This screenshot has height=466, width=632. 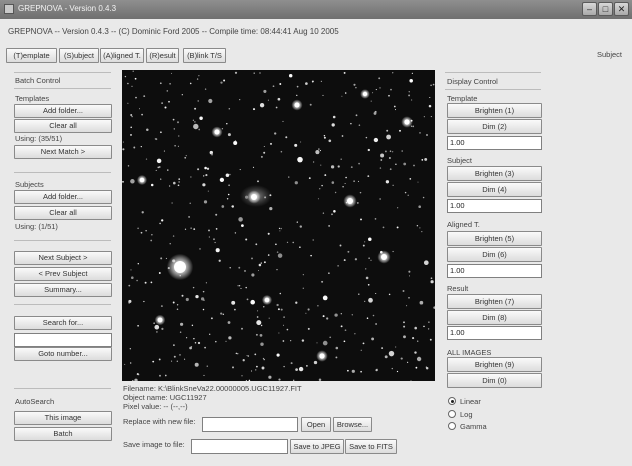 I want to click on brighten-all-button: Brighten (9), so click(x=494, y=364).